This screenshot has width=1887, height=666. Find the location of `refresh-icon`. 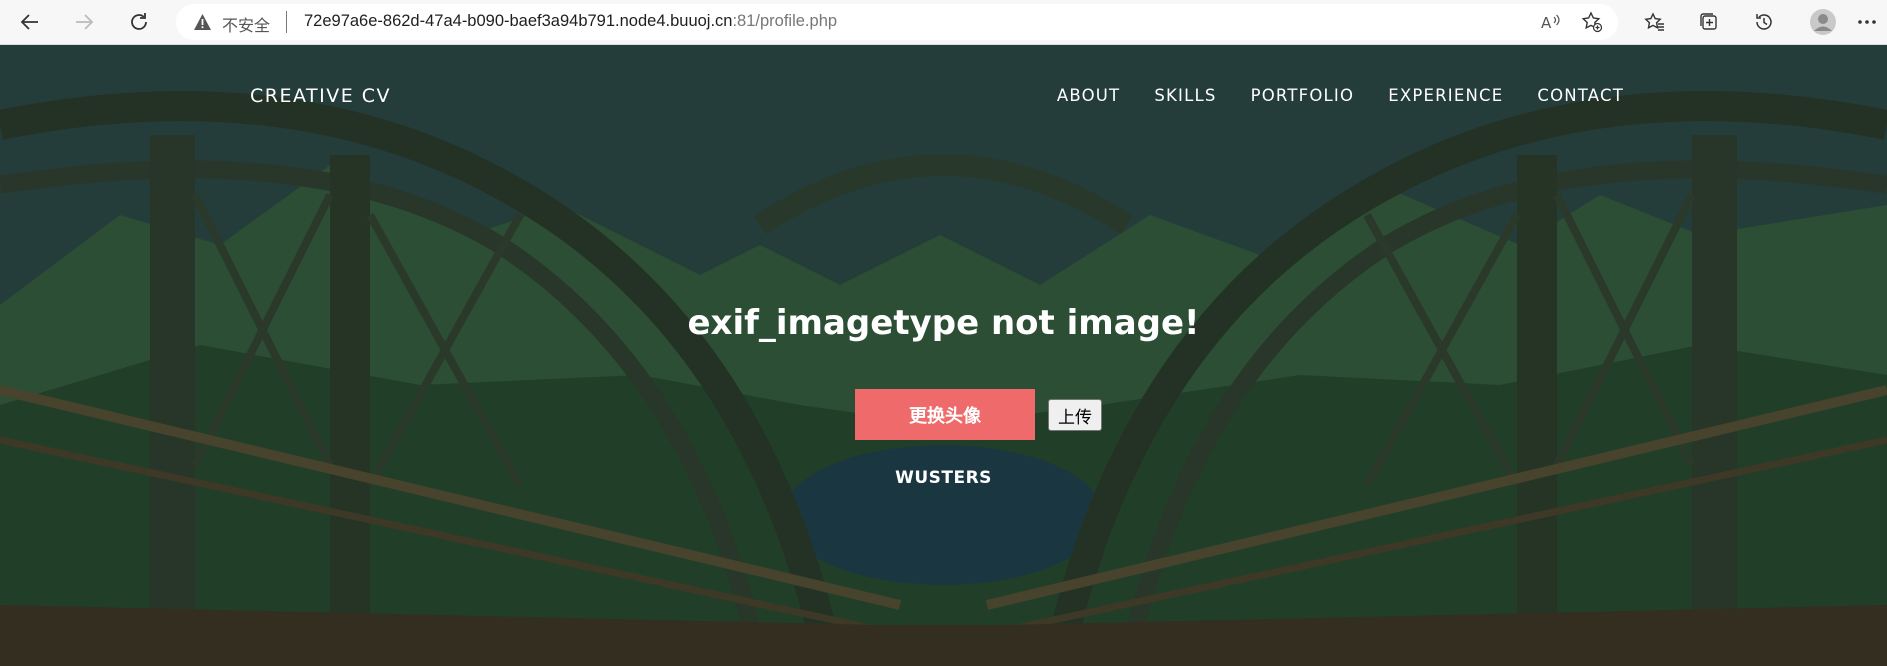

refresh-icon is located at coordinates (139, 22).